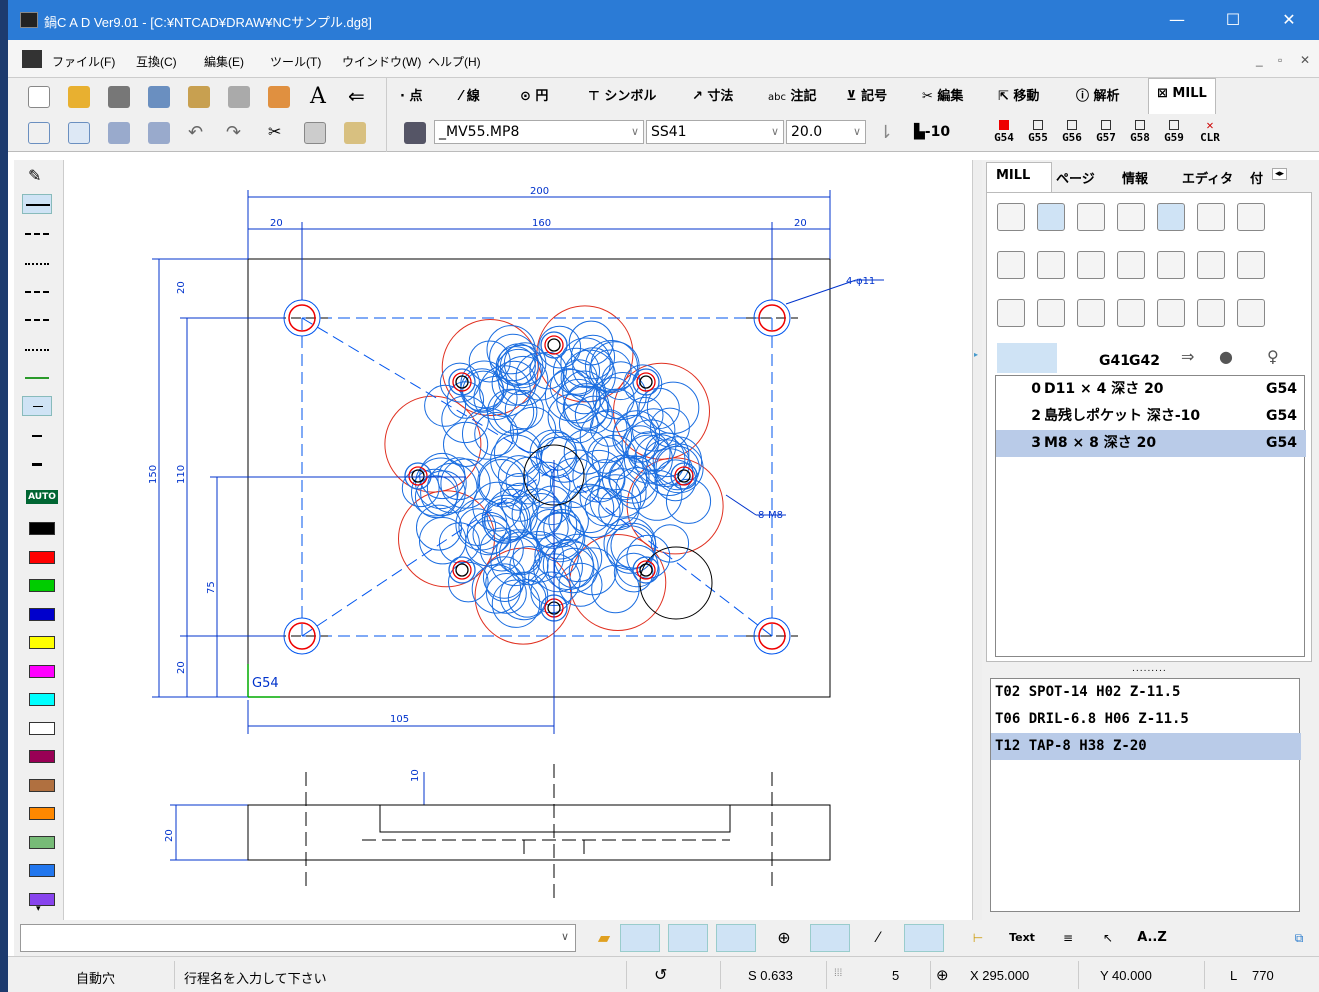 Image resolution: width=1319 pixels, height=992 pixels. Describe the element at coordinates (298, 938) in the screenshot. I see `command-input: ∨` at that location.